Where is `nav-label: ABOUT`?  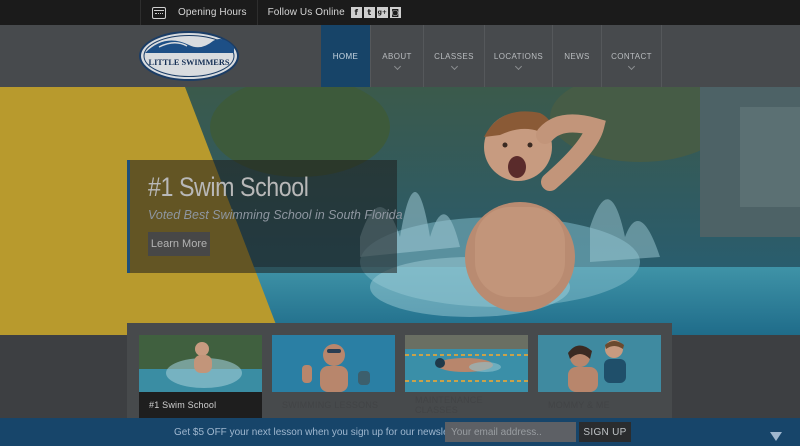
nav-label: ABOUT is located at coordinates (397, 56).